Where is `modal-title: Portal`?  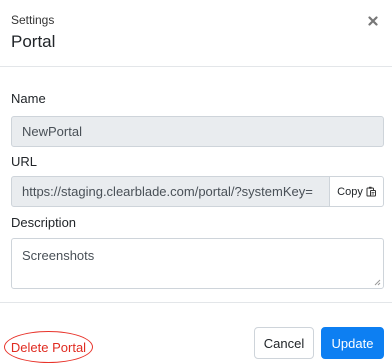
modal-title: Portal is located at coordinates (33, 41).